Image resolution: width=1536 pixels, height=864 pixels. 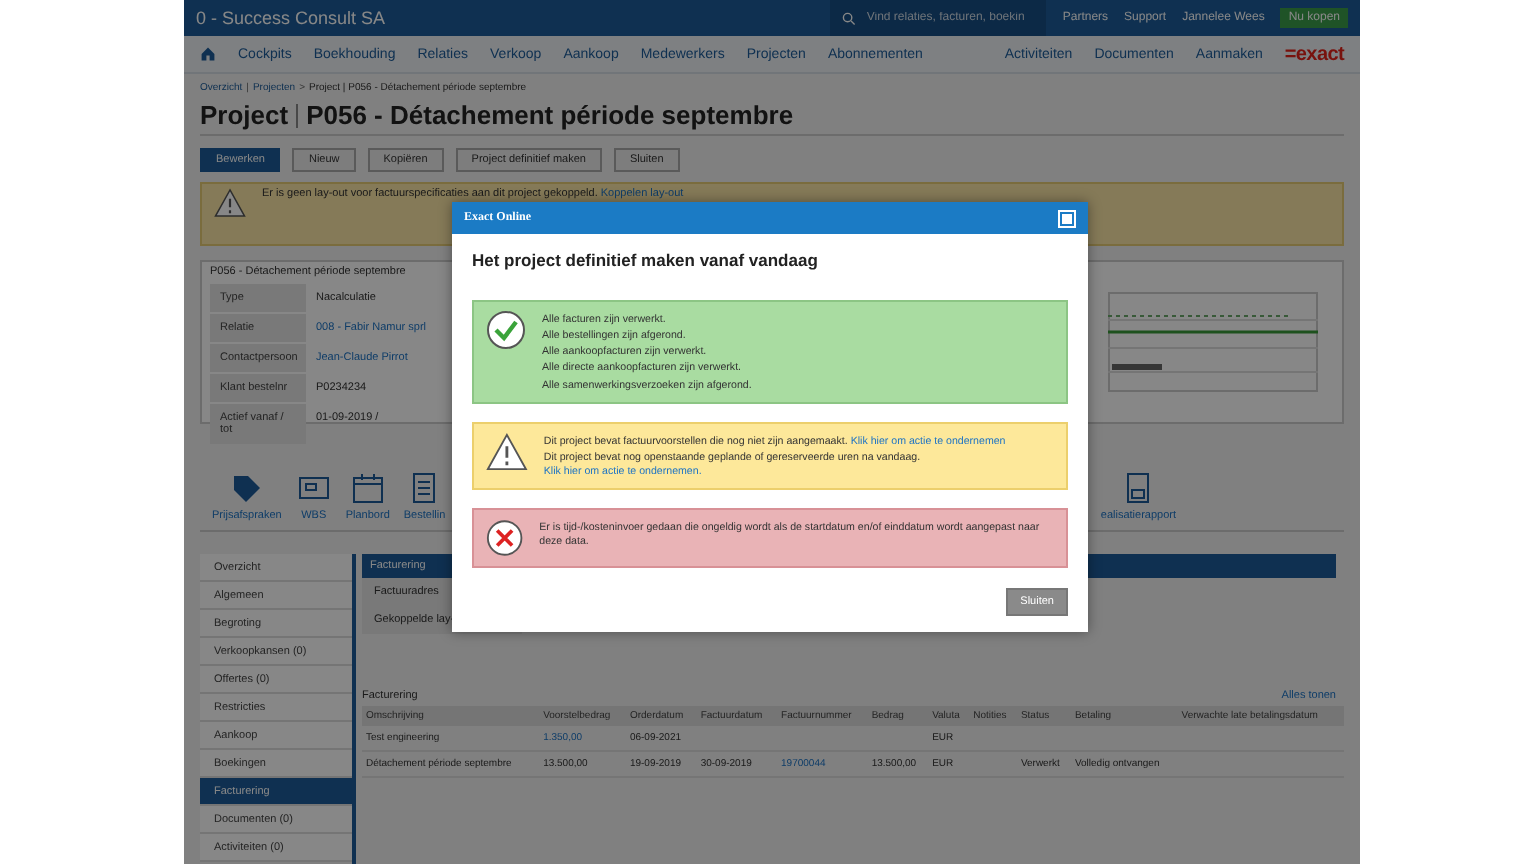 What do you see at coordinates (208, 54) in the screenshot?
I see `home-icon` at bounding box center [208, 54].